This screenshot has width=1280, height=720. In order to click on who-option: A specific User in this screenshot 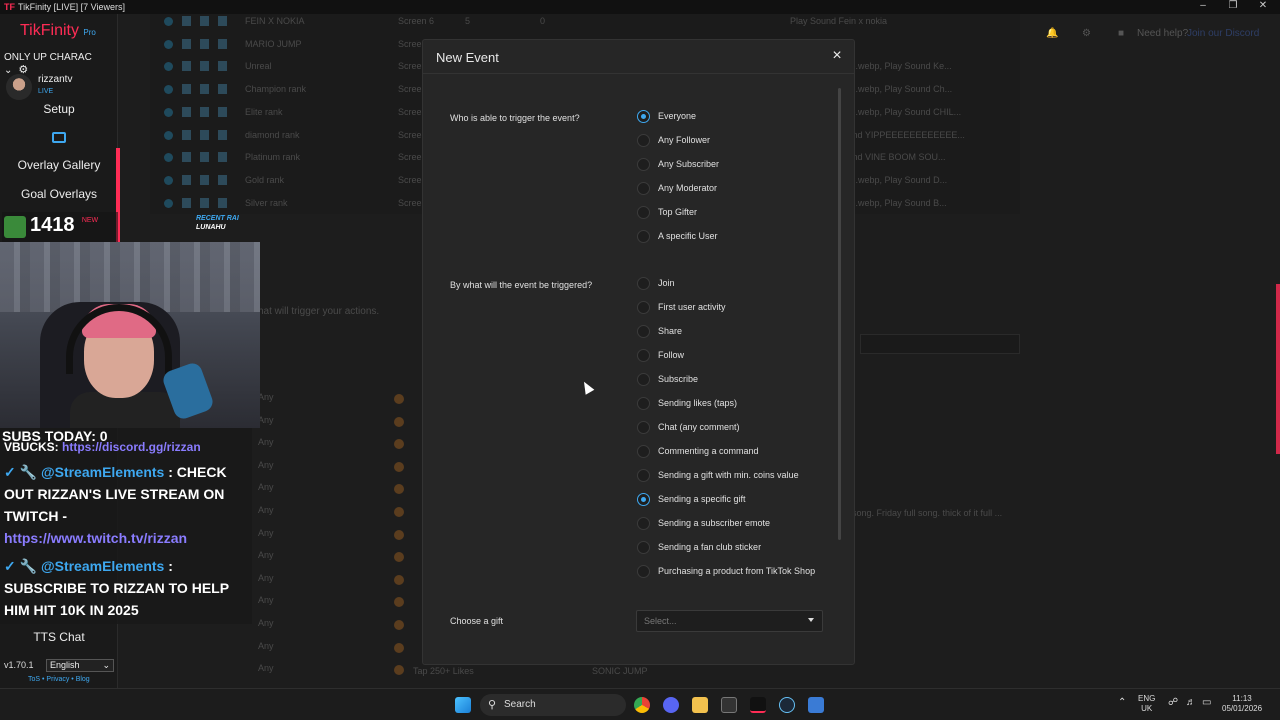, I will do `click(737, 237)`.